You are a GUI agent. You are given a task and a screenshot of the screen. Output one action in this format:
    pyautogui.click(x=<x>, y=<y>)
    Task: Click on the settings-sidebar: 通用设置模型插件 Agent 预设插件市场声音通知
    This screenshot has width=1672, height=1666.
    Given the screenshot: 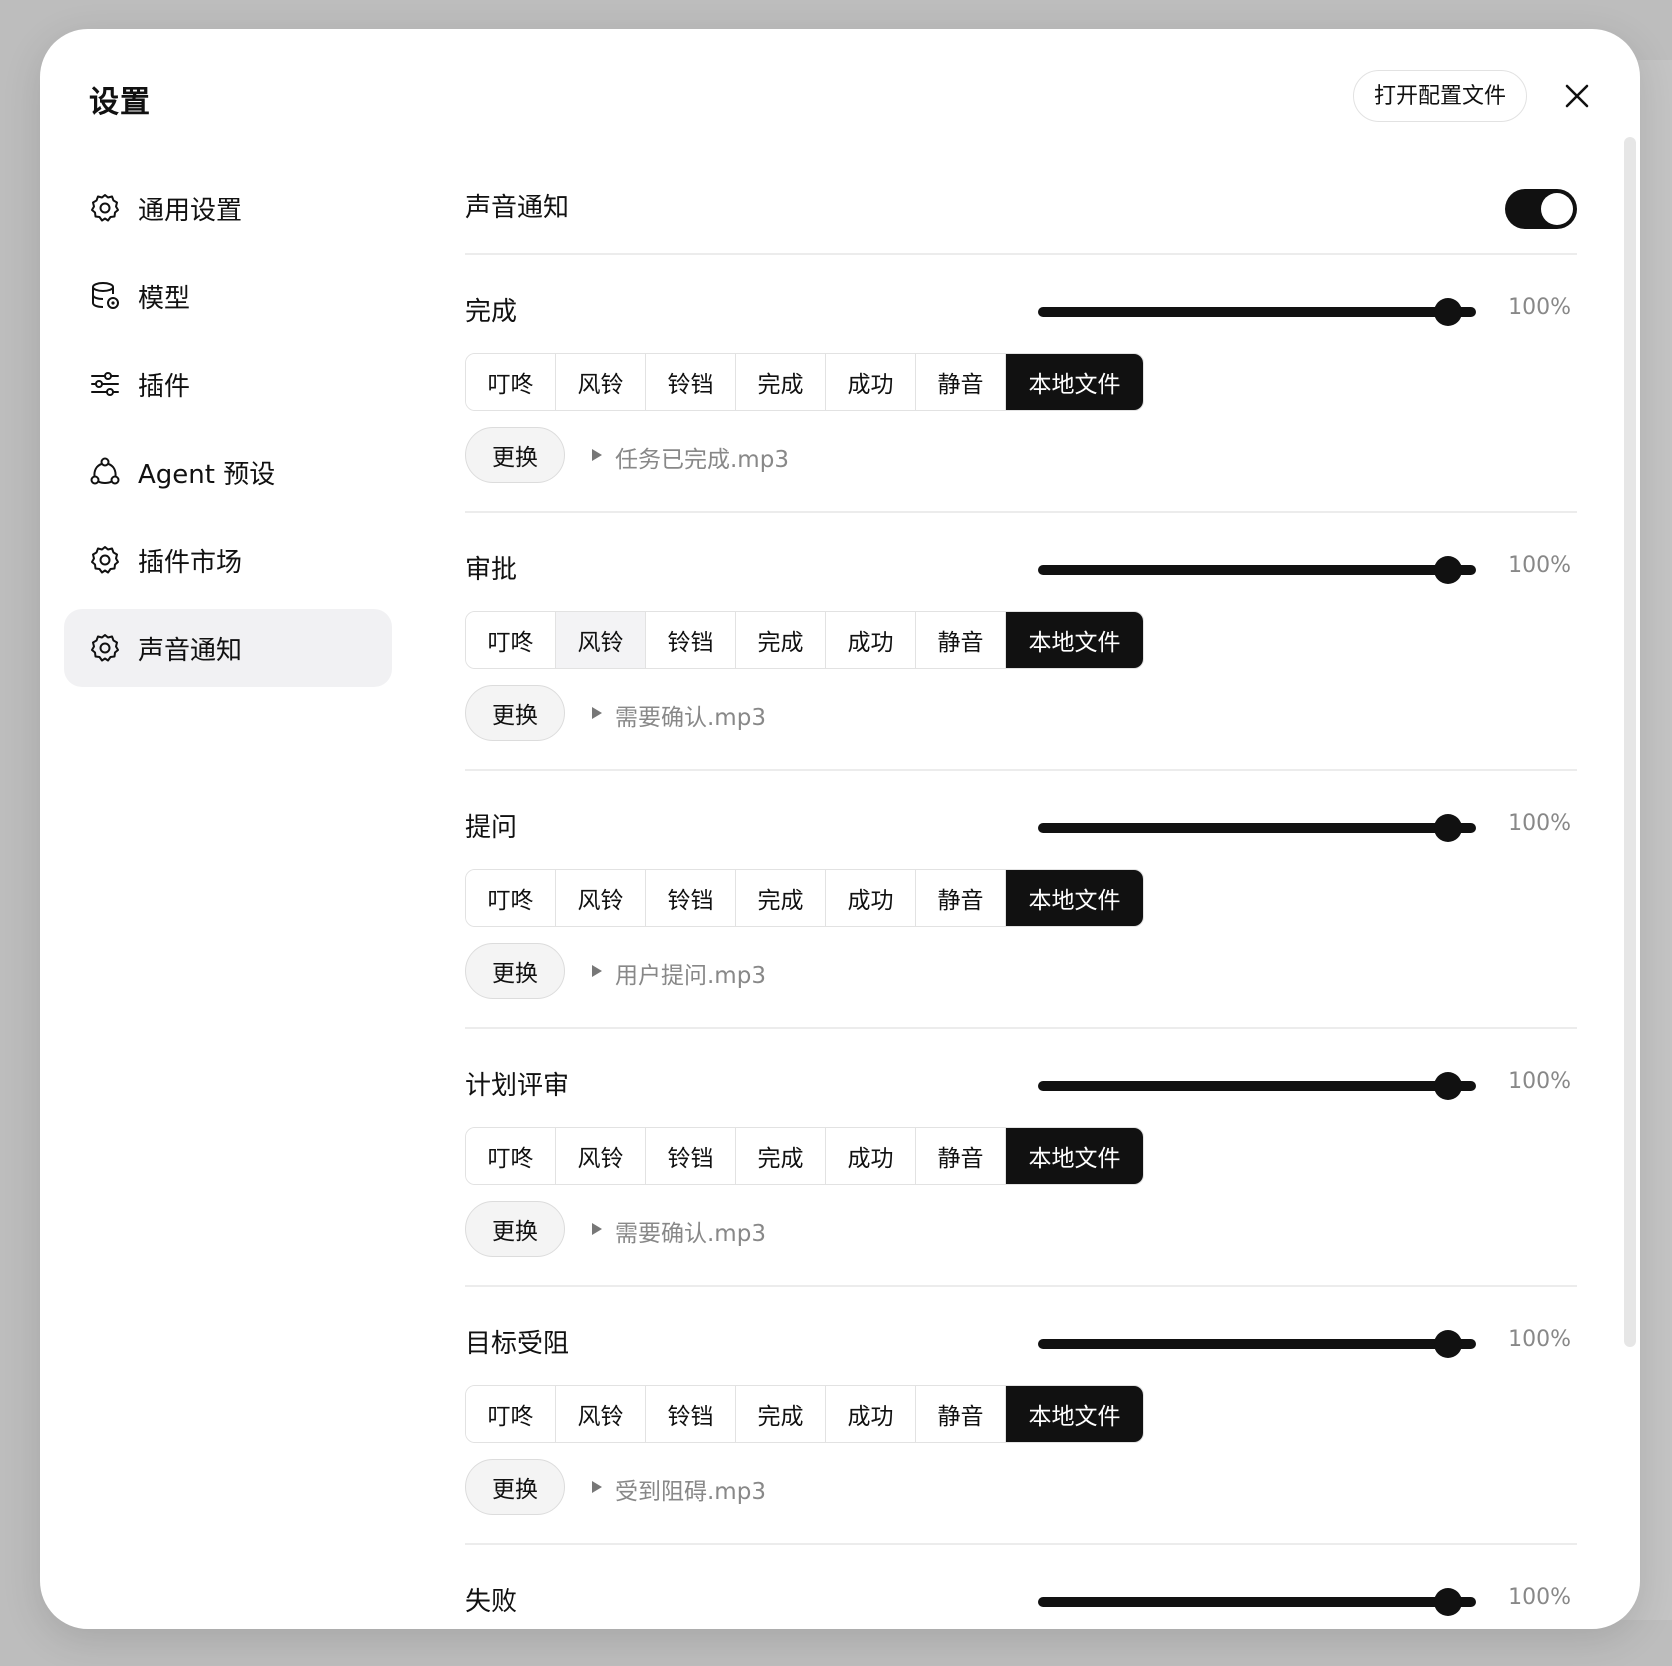 What is the action you would take?
    pyautogui.click(x=228, y=433)
    